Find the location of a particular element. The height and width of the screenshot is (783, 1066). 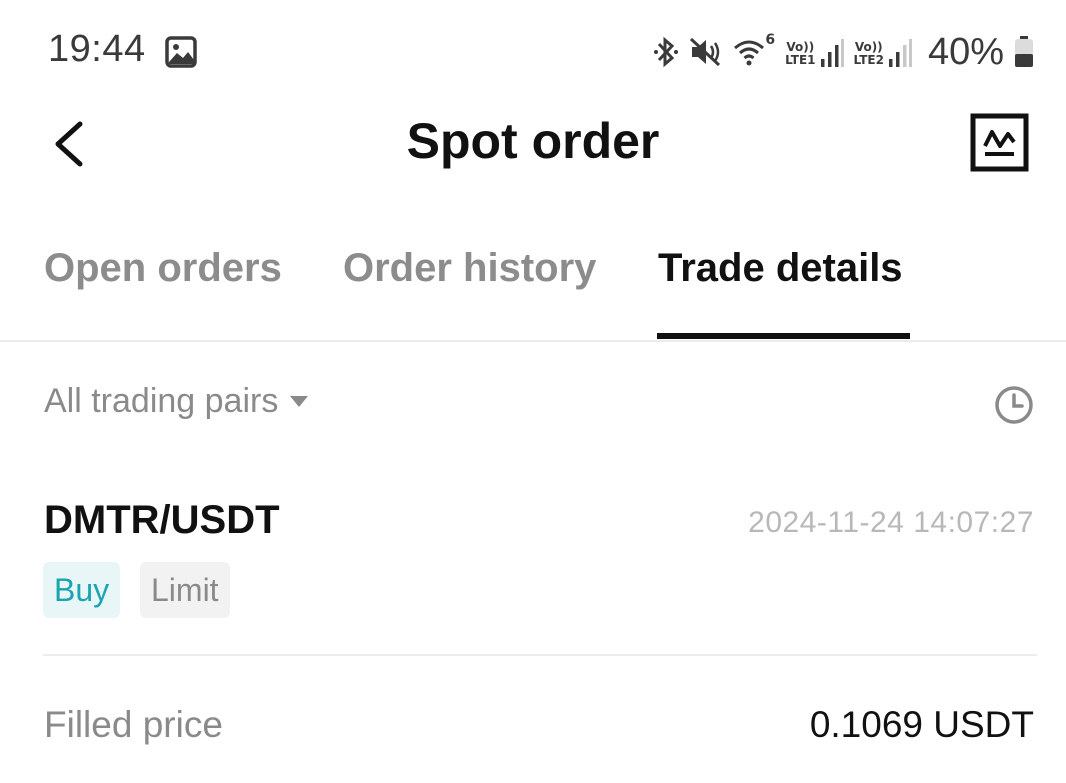

sim1-indicator: Vo)) LTE1 is located at coordinates (814, 52).